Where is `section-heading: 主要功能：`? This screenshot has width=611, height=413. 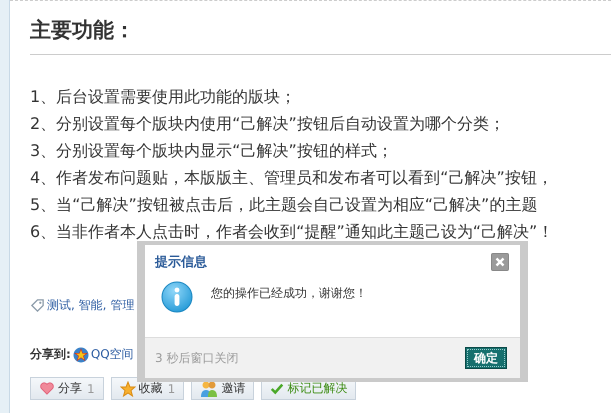 section-heading: 主要功能： is located at coordinates (83, 30).